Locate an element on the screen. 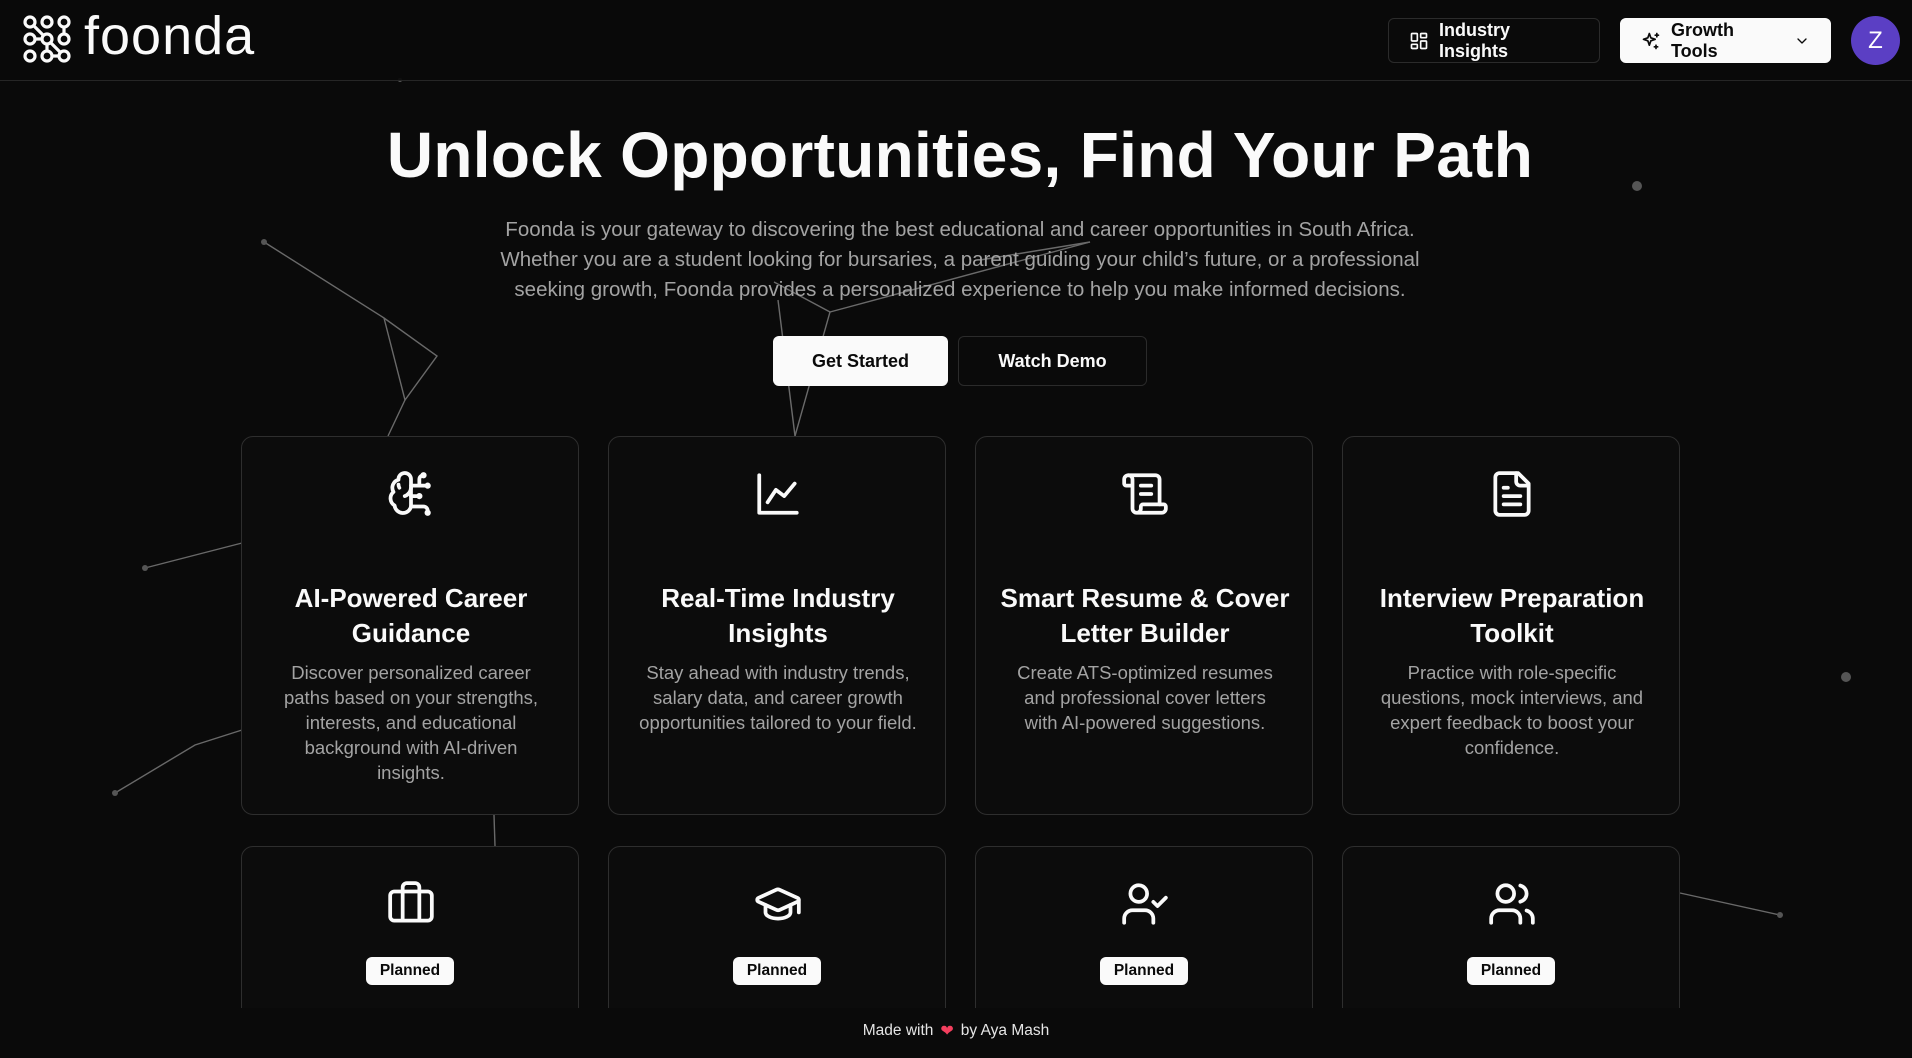  growth-tools-button: Growth Tools is located at coordinates (1725, 40).